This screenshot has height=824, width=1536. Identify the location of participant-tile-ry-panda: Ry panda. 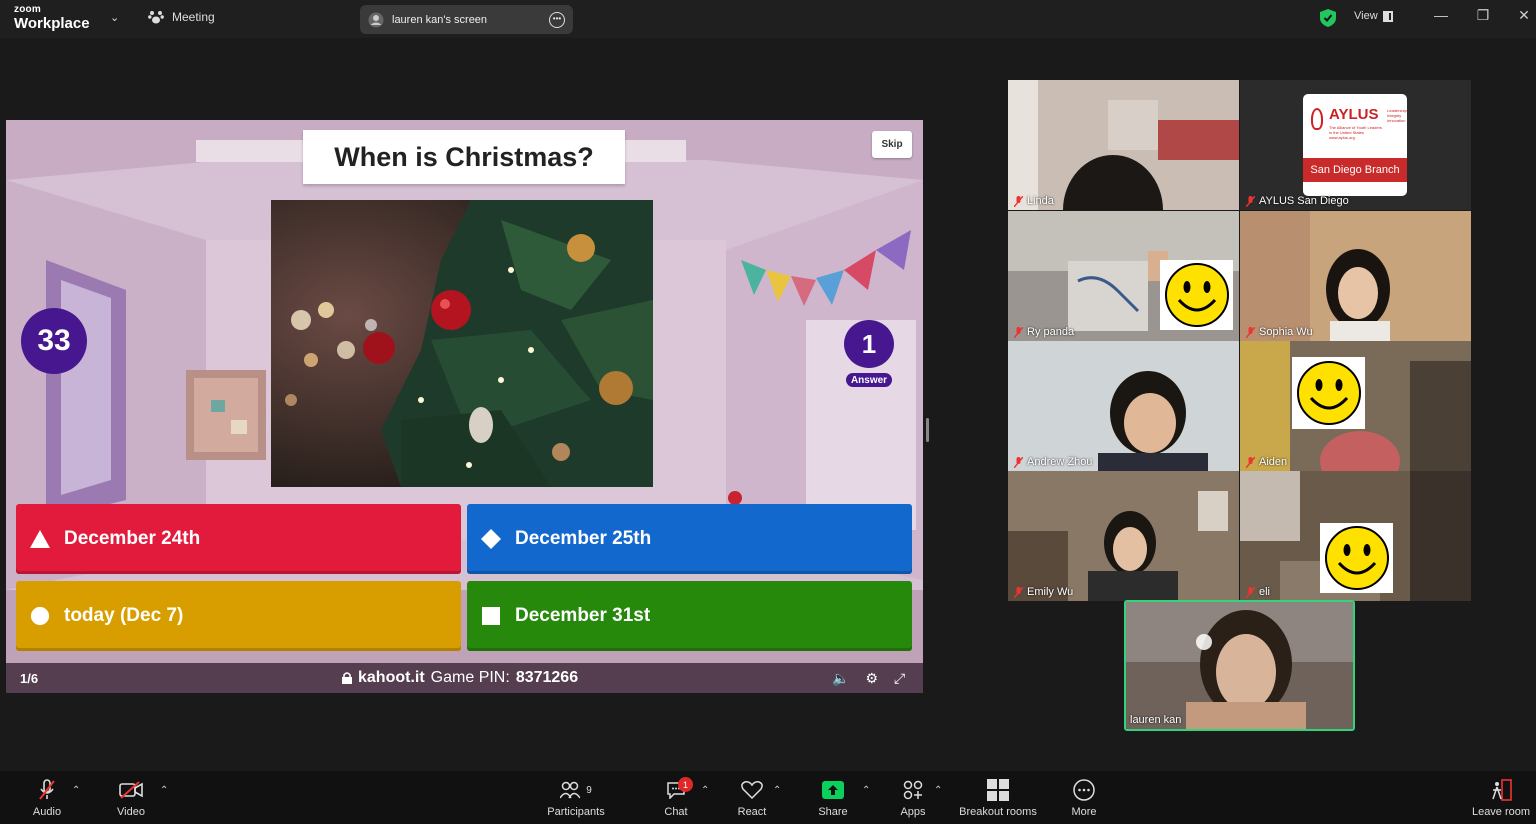
(1123, 276).